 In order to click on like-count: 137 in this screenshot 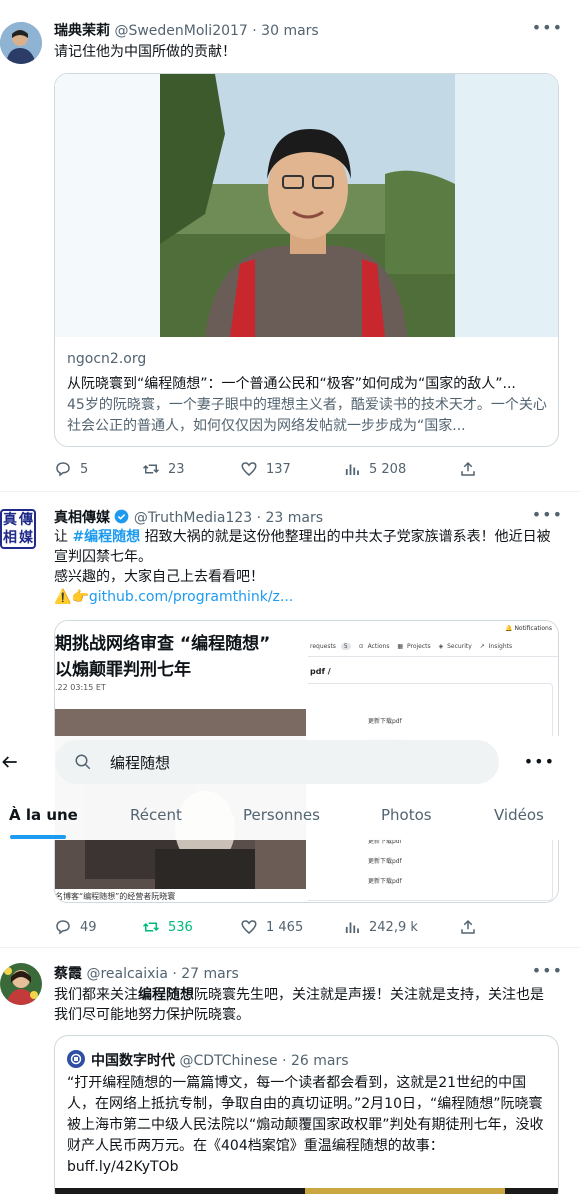, I will do `click(278, 469)`.